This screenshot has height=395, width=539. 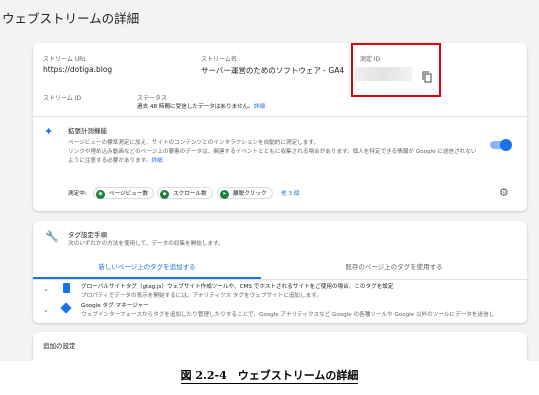 I want to click on status-text: 過去 48 時間に受信したデータはありません。詳細, so click(x=201, y=106).